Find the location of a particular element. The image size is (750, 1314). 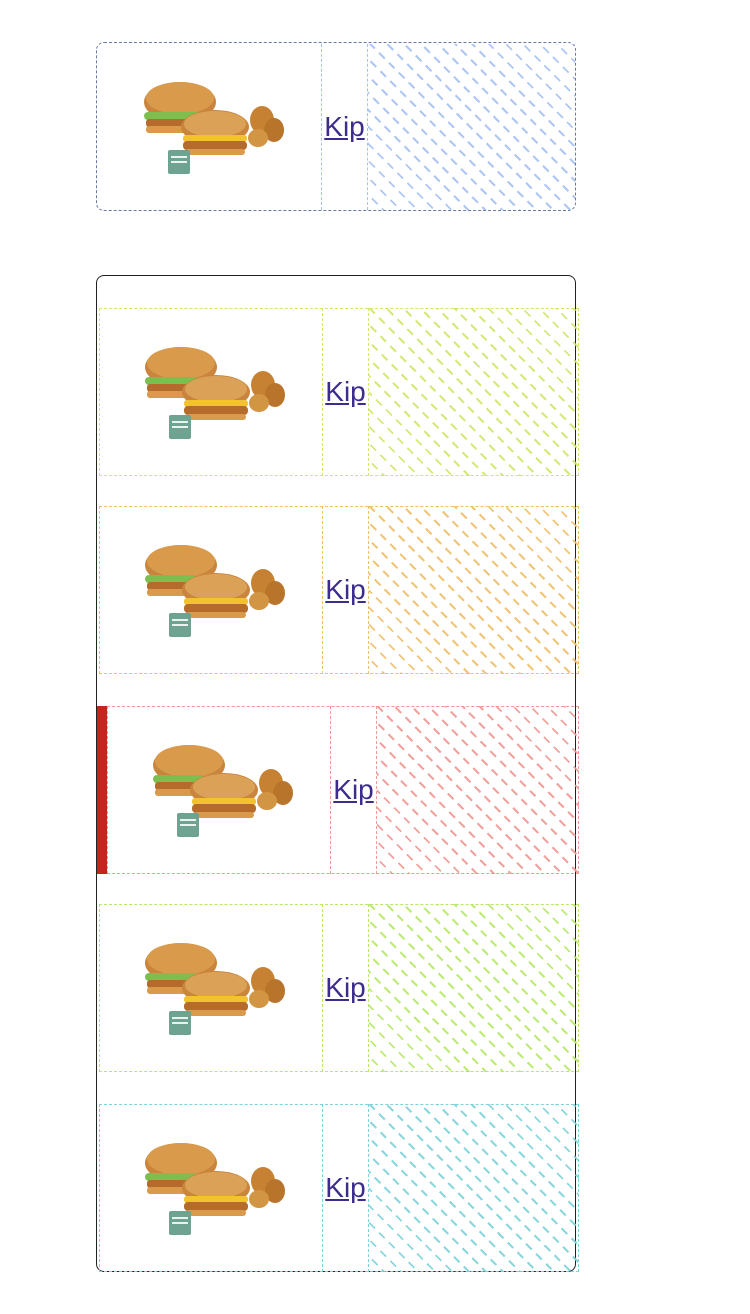

active-item-indicator is located at coordinates (102, 790).